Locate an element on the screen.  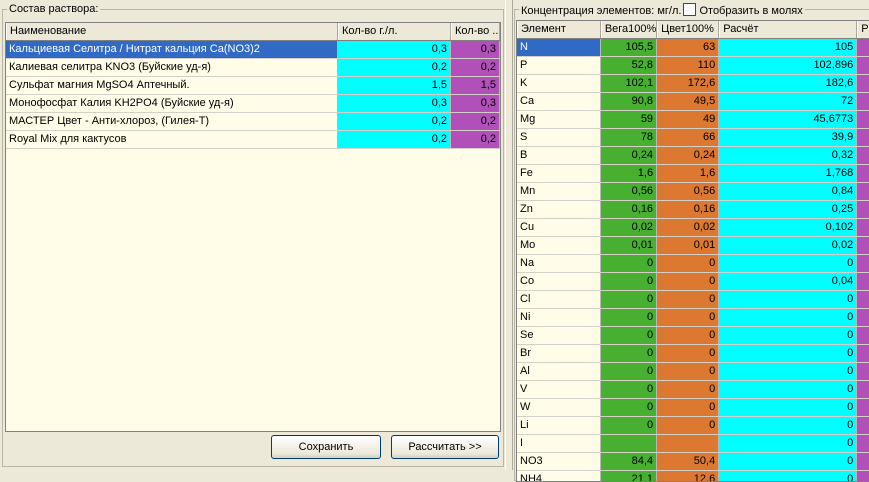
element-row: V000 is located at coordinates (693, 390).